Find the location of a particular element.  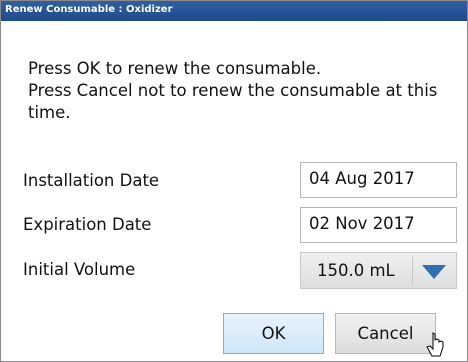

installation-date-field: 04 Aug 2017 is located at coordinates (378, 180).